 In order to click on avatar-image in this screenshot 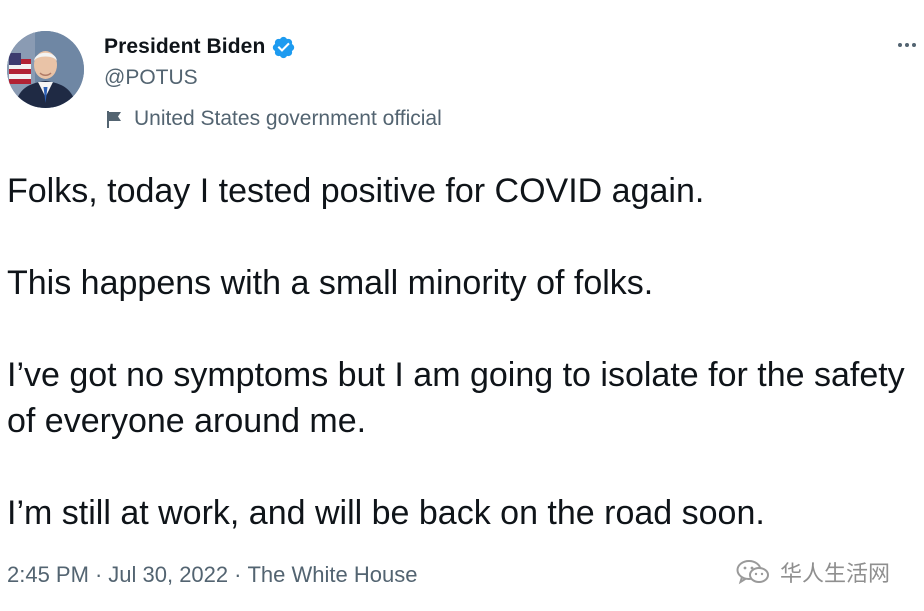, I will do `click(45, 69)`.